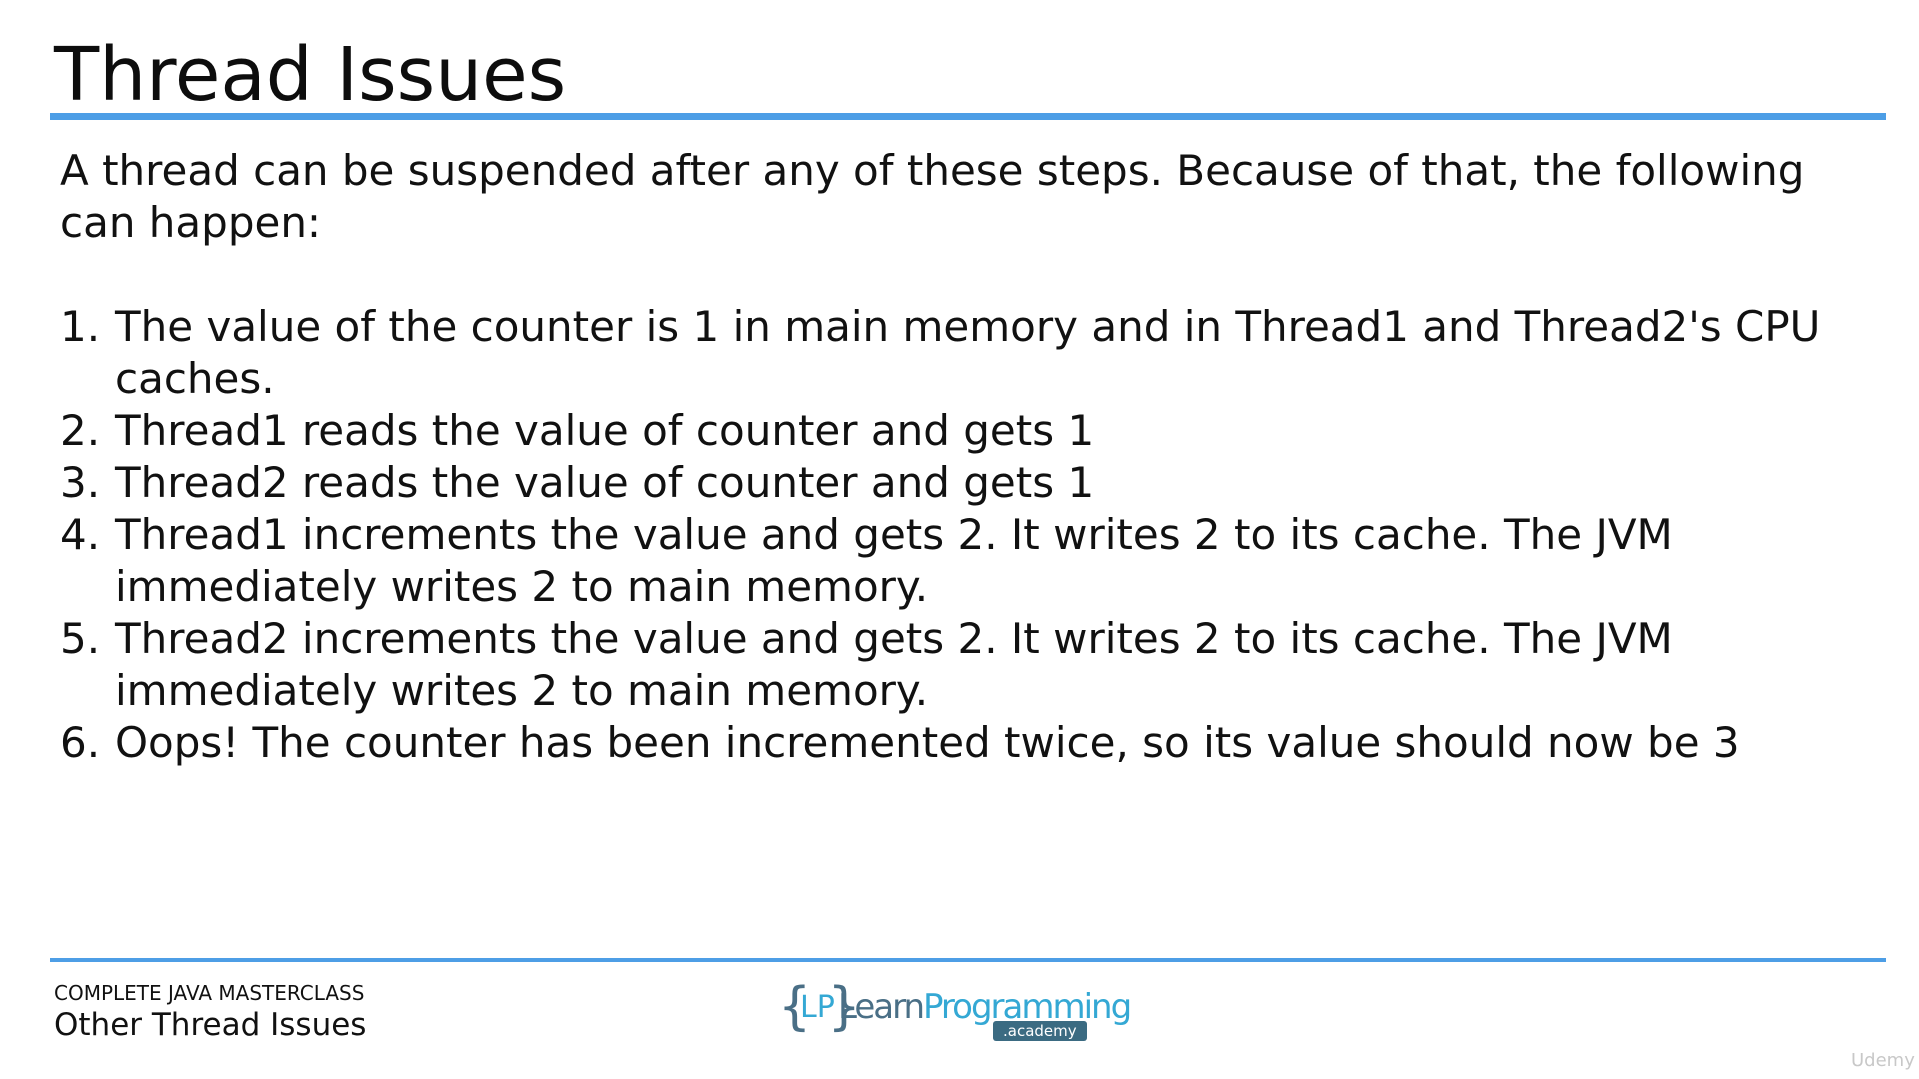 Image resolution: width=1919 pixels, height=1079 pixels. I want to click on title-divider, so click(968, 116).